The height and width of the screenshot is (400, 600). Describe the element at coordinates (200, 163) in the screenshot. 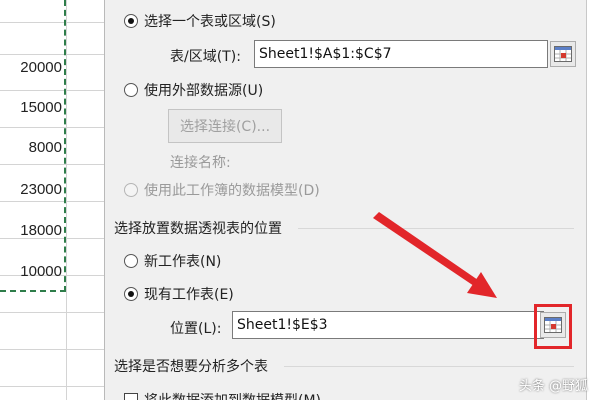

I see `connection-name-label: 连接名称:` at that location.